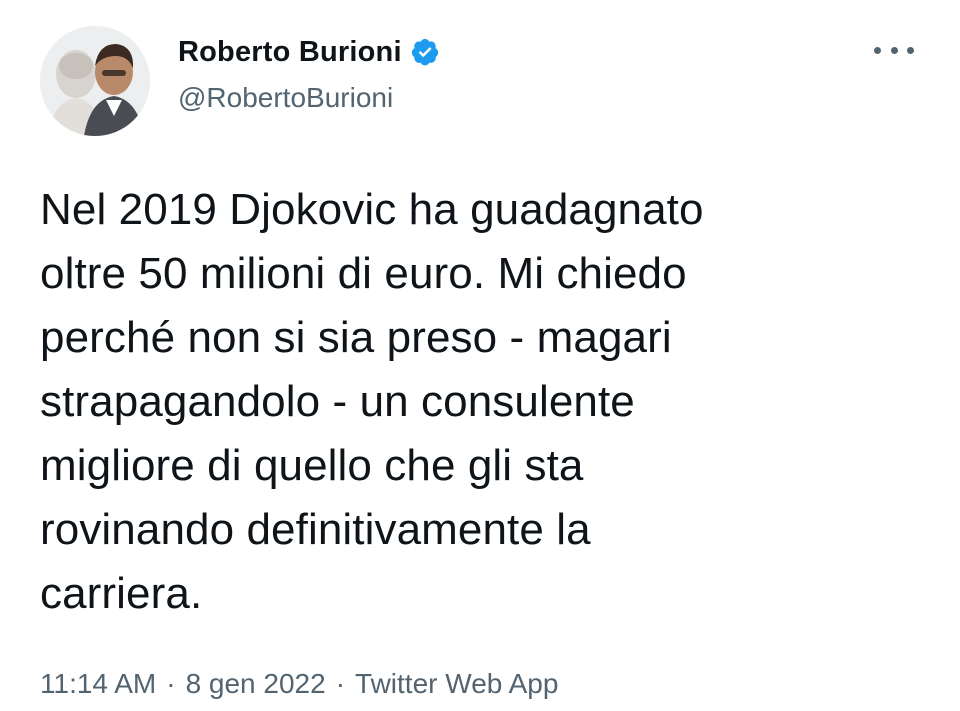  What do you see at coordinates (290, 52) in the screenshot?
I see `display-name: Roberto Burioni` at bounding box center [290, 52].